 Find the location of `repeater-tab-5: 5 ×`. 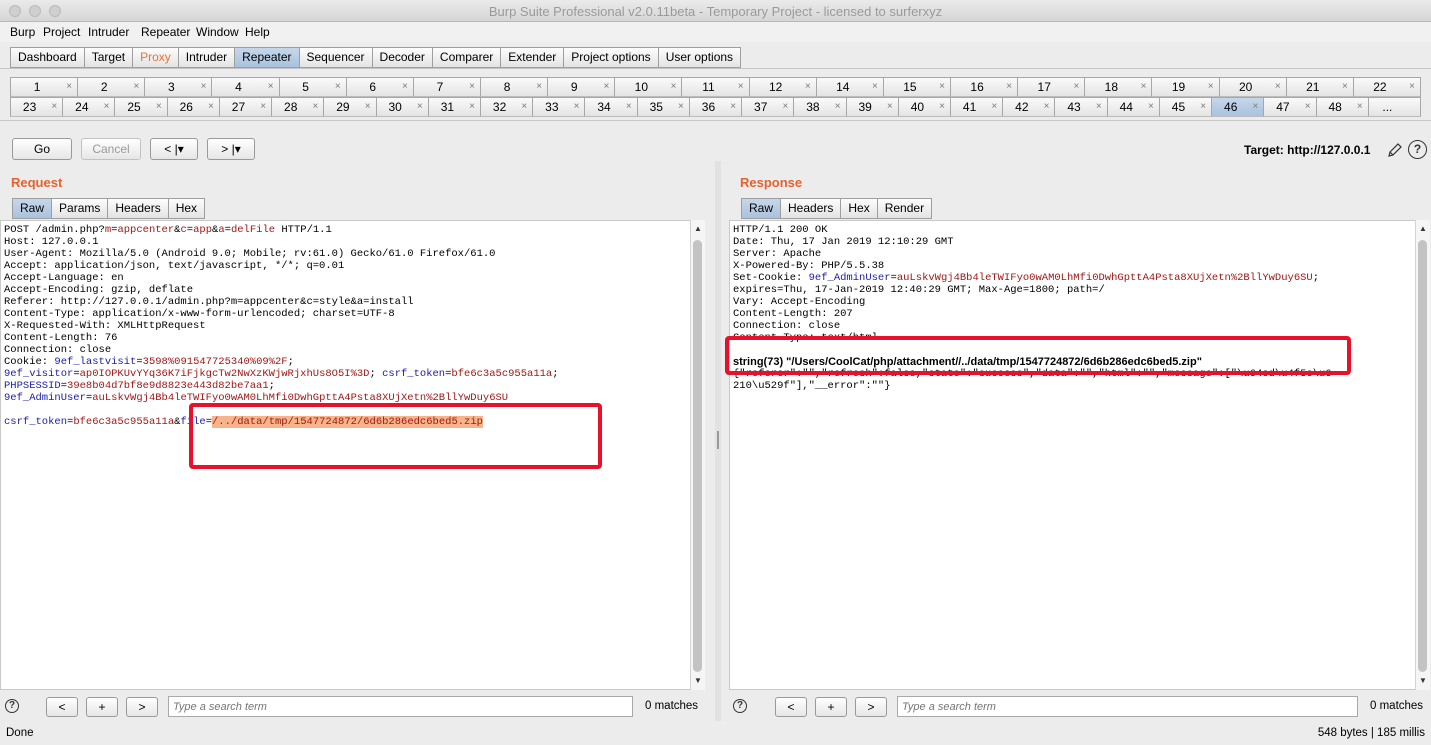

repeater-tab-5: 5 × is located at coordinates (312, 87).